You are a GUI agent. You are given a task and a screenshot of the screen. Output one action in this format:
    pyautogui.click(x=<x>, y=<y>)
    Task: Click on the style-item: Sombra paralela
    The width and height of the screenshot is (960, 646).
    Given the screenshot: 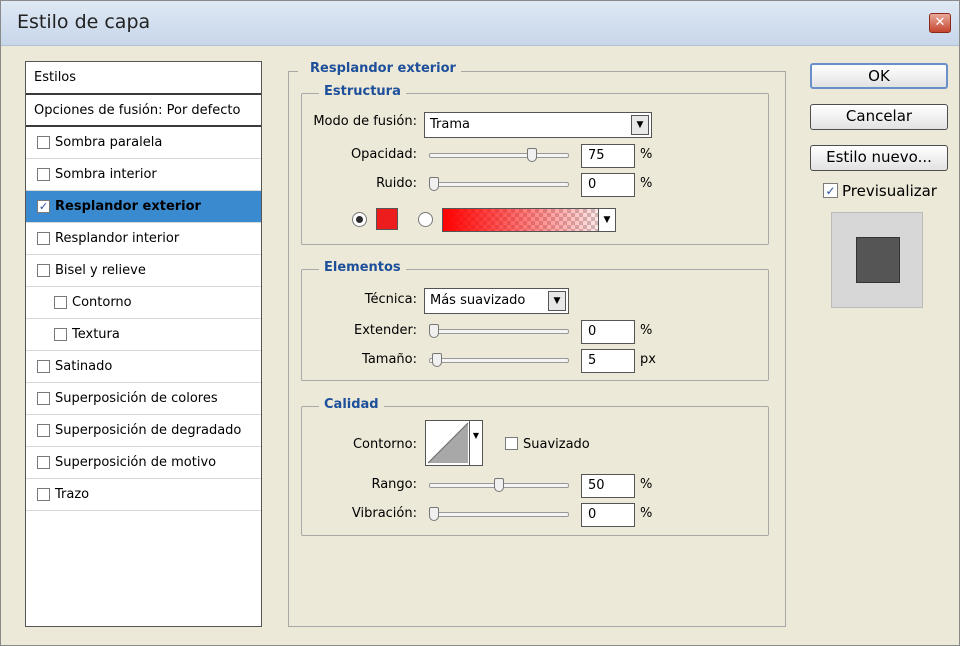 What is the action you would take?
    pyautogui.click(x=143, y=143)
    